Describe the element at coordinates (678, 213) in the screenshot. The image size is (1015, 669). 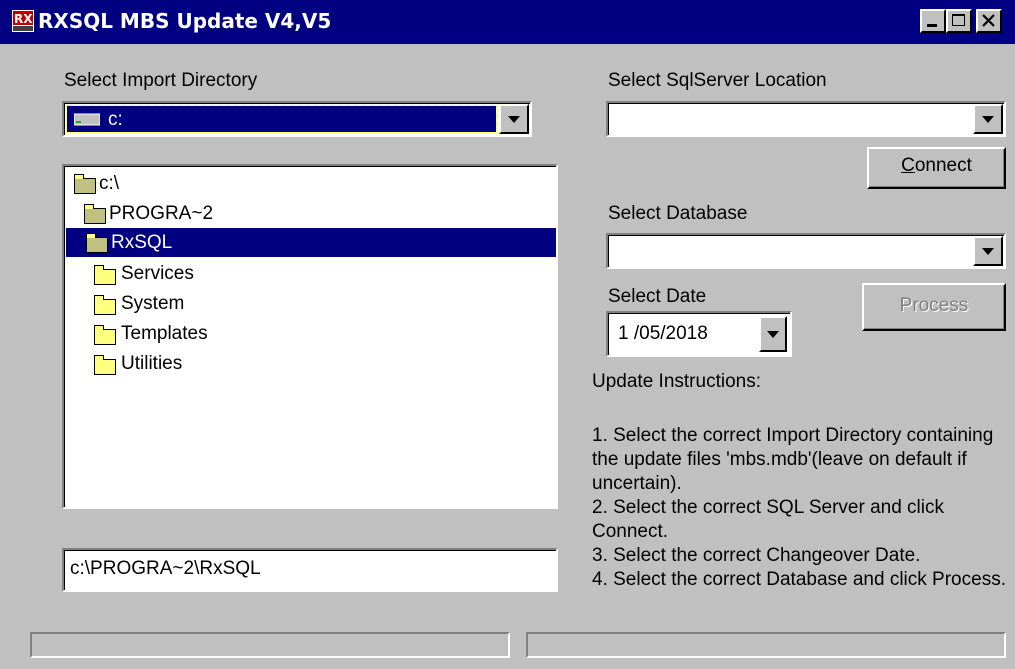
I see `database-label: Select Database` at that location.